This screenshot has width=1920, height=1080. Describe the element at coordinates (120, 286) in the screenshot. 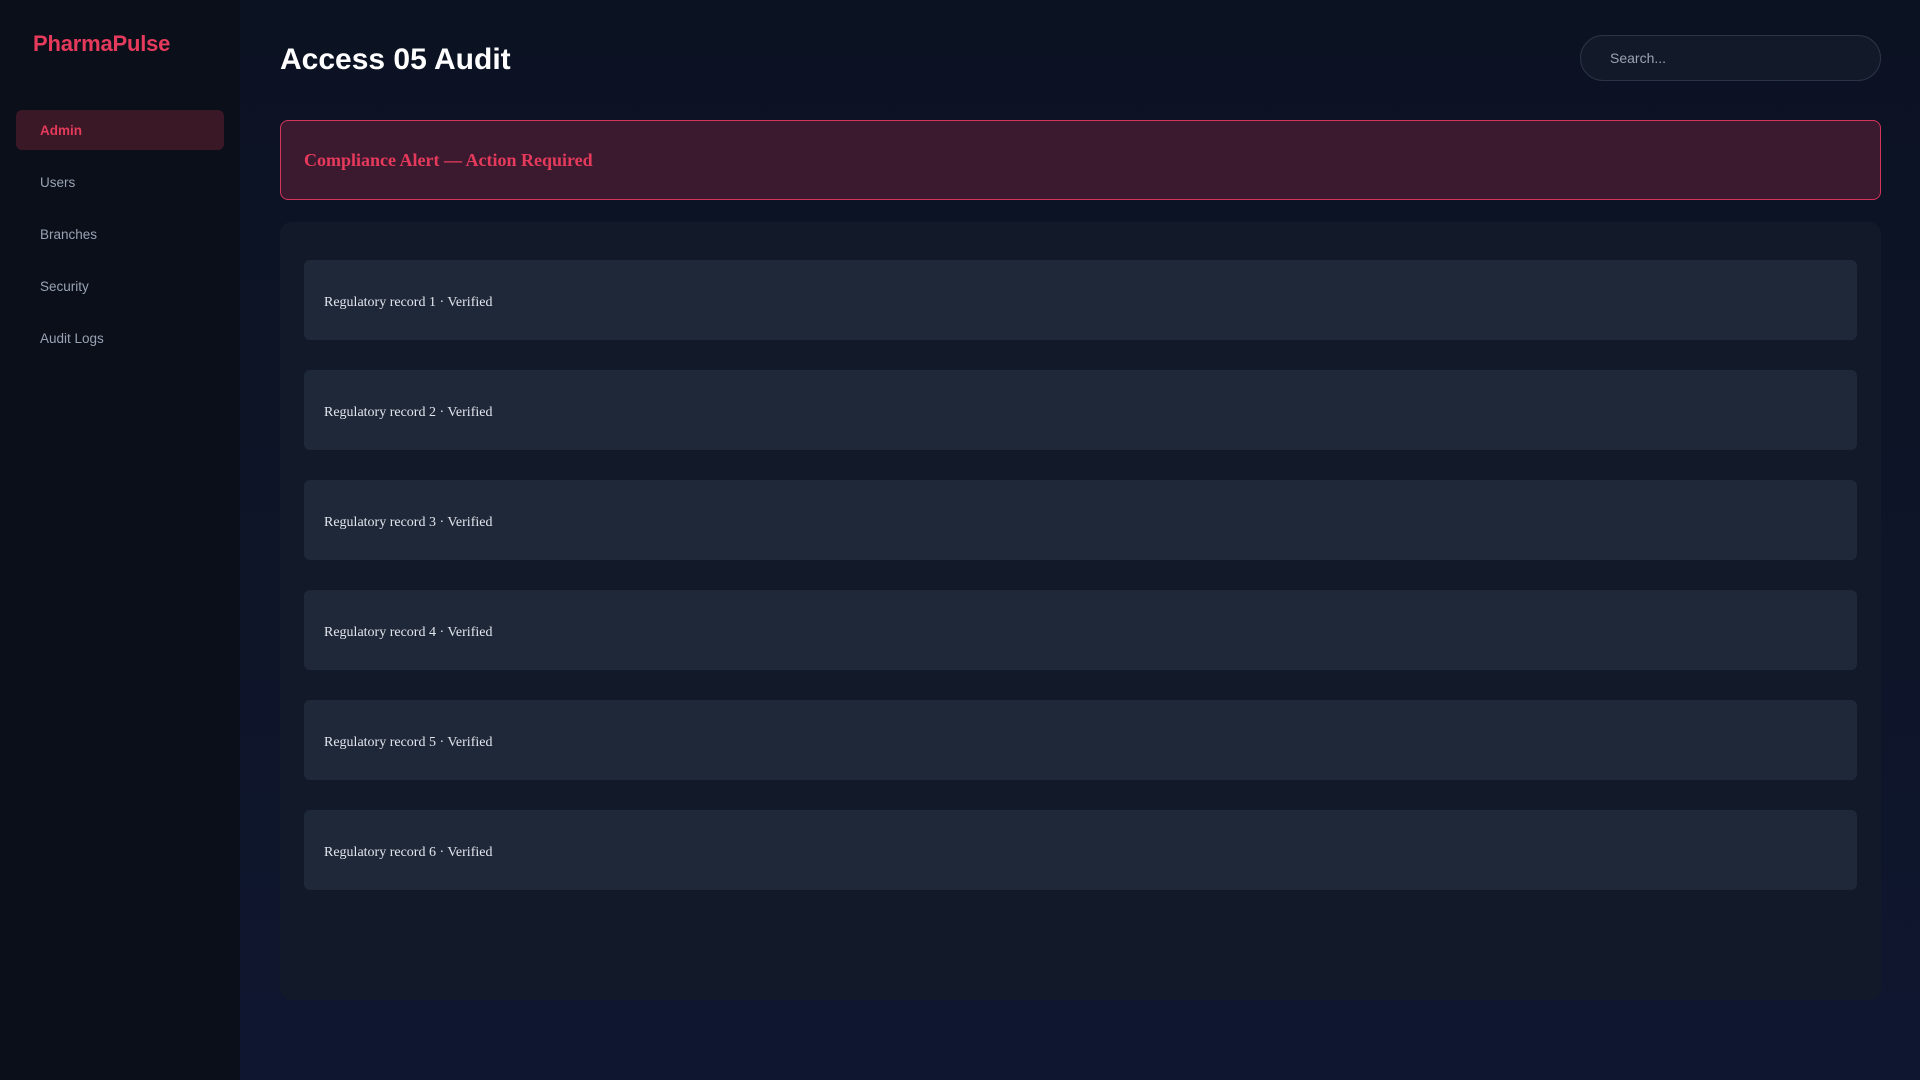

I see `sidebar-item-security: Security` at that location.